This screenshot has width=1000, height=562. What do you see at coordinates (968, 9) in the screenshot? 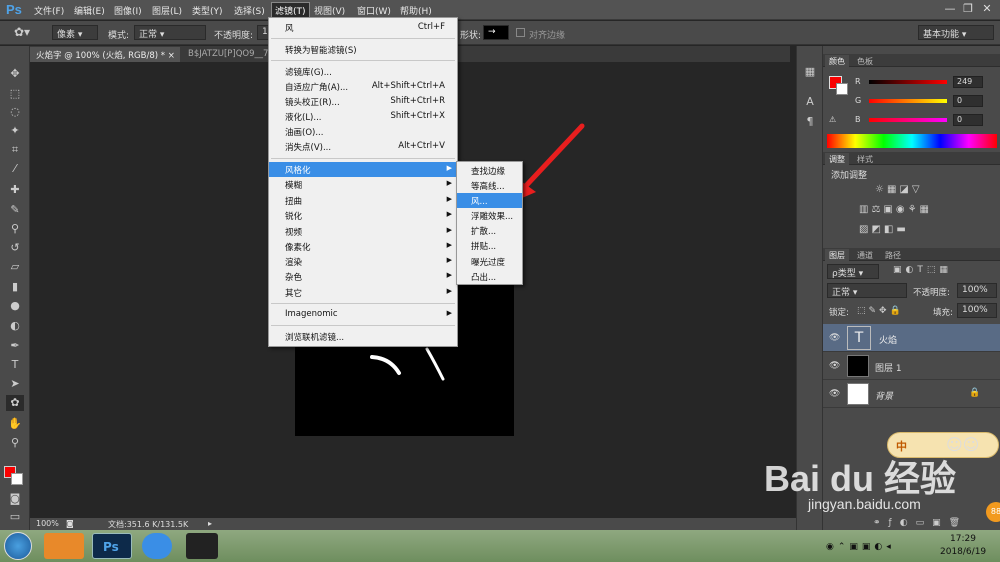
I see `restore-icon: ❐` at bounding box center [968, 9].